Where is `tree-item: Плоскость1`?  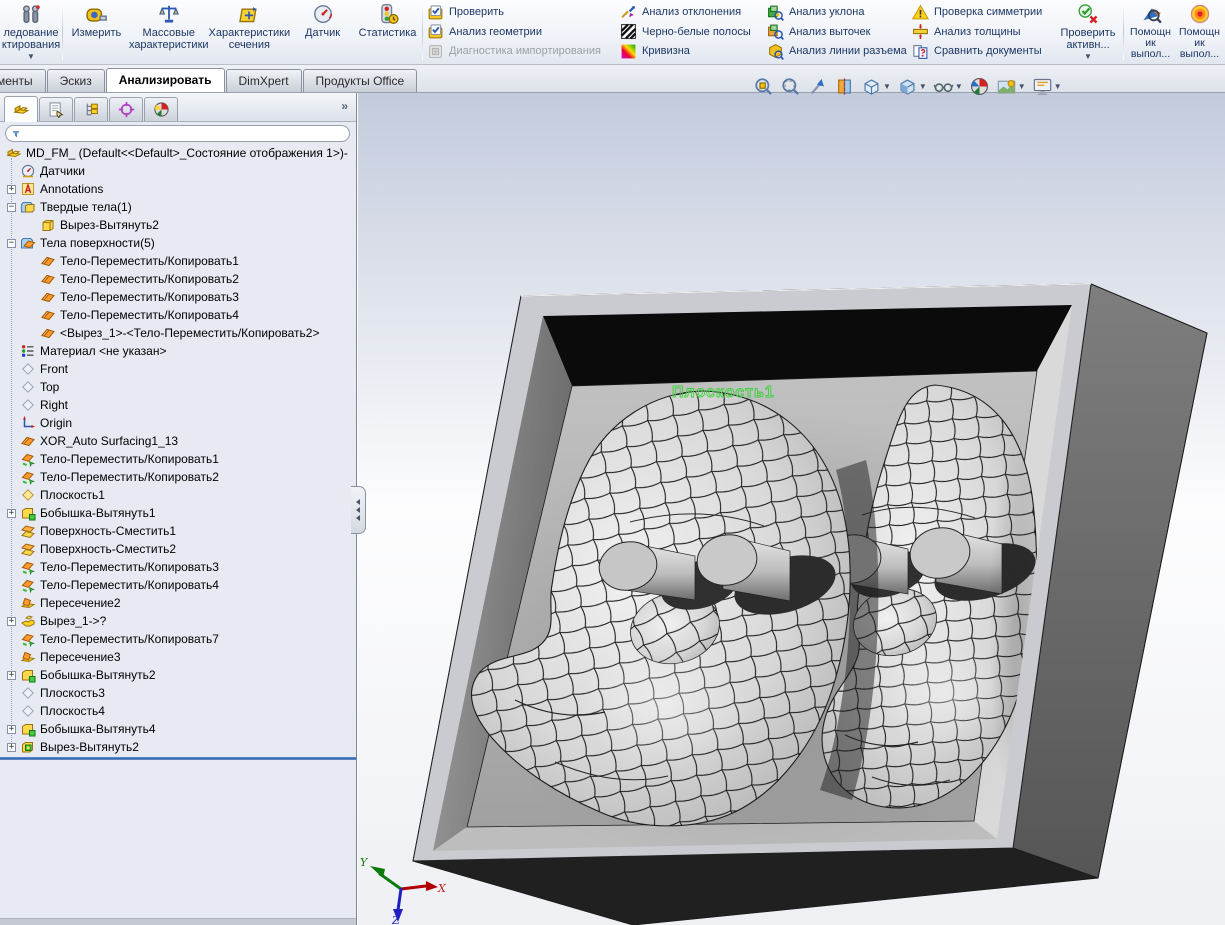 tree-item: Плоскость1 is located at coordinates (178, 495).